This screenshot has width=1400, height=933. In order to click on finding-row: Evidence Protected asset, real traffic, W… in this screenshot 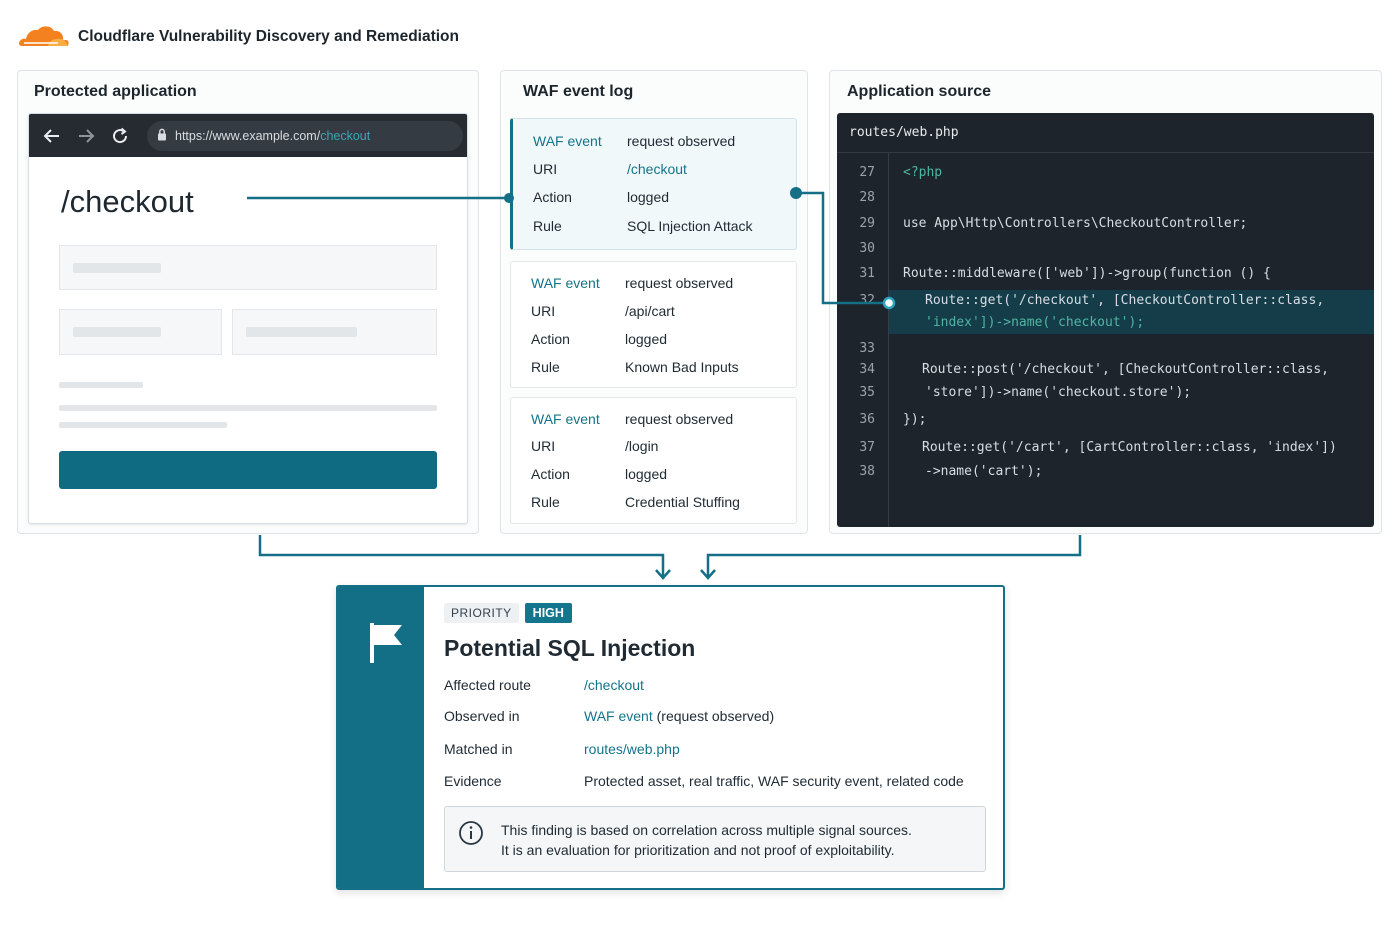, I will do `click(704, 781)`.